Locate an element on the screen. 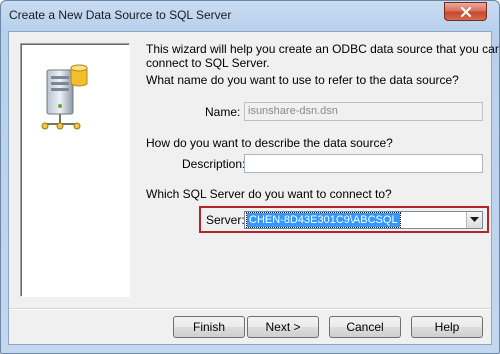 This screenshot has height=354, width=500. description-field is located at coordinates (363, 163).